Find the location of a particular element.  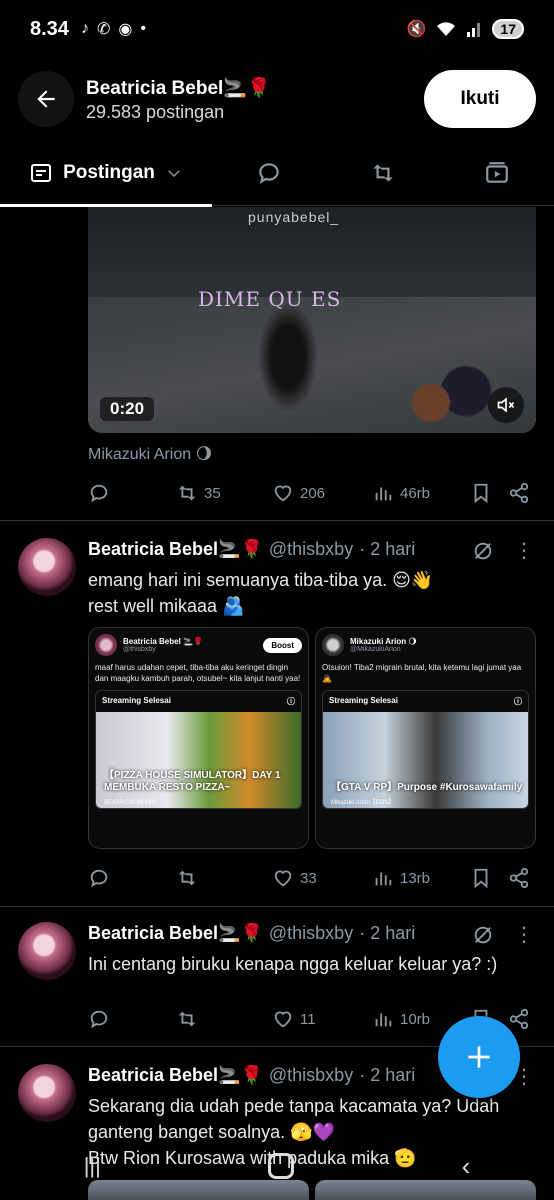

vtuber-characters is located at coordinates (446, 395).